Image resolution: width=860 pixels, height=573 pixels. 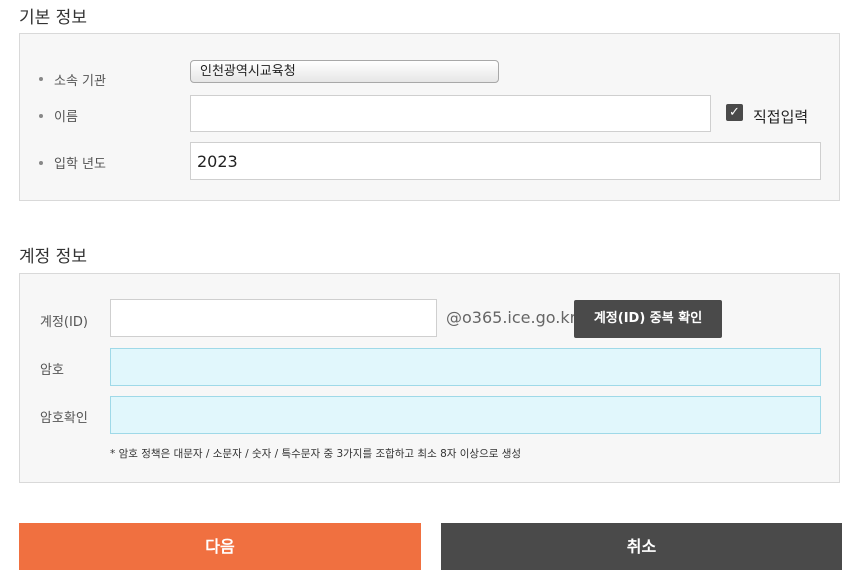 What do you see at coordinates (344, 71) in the screenshot?
I see `org-select: 인천광역시교육청` at bounding box center [344, 71].